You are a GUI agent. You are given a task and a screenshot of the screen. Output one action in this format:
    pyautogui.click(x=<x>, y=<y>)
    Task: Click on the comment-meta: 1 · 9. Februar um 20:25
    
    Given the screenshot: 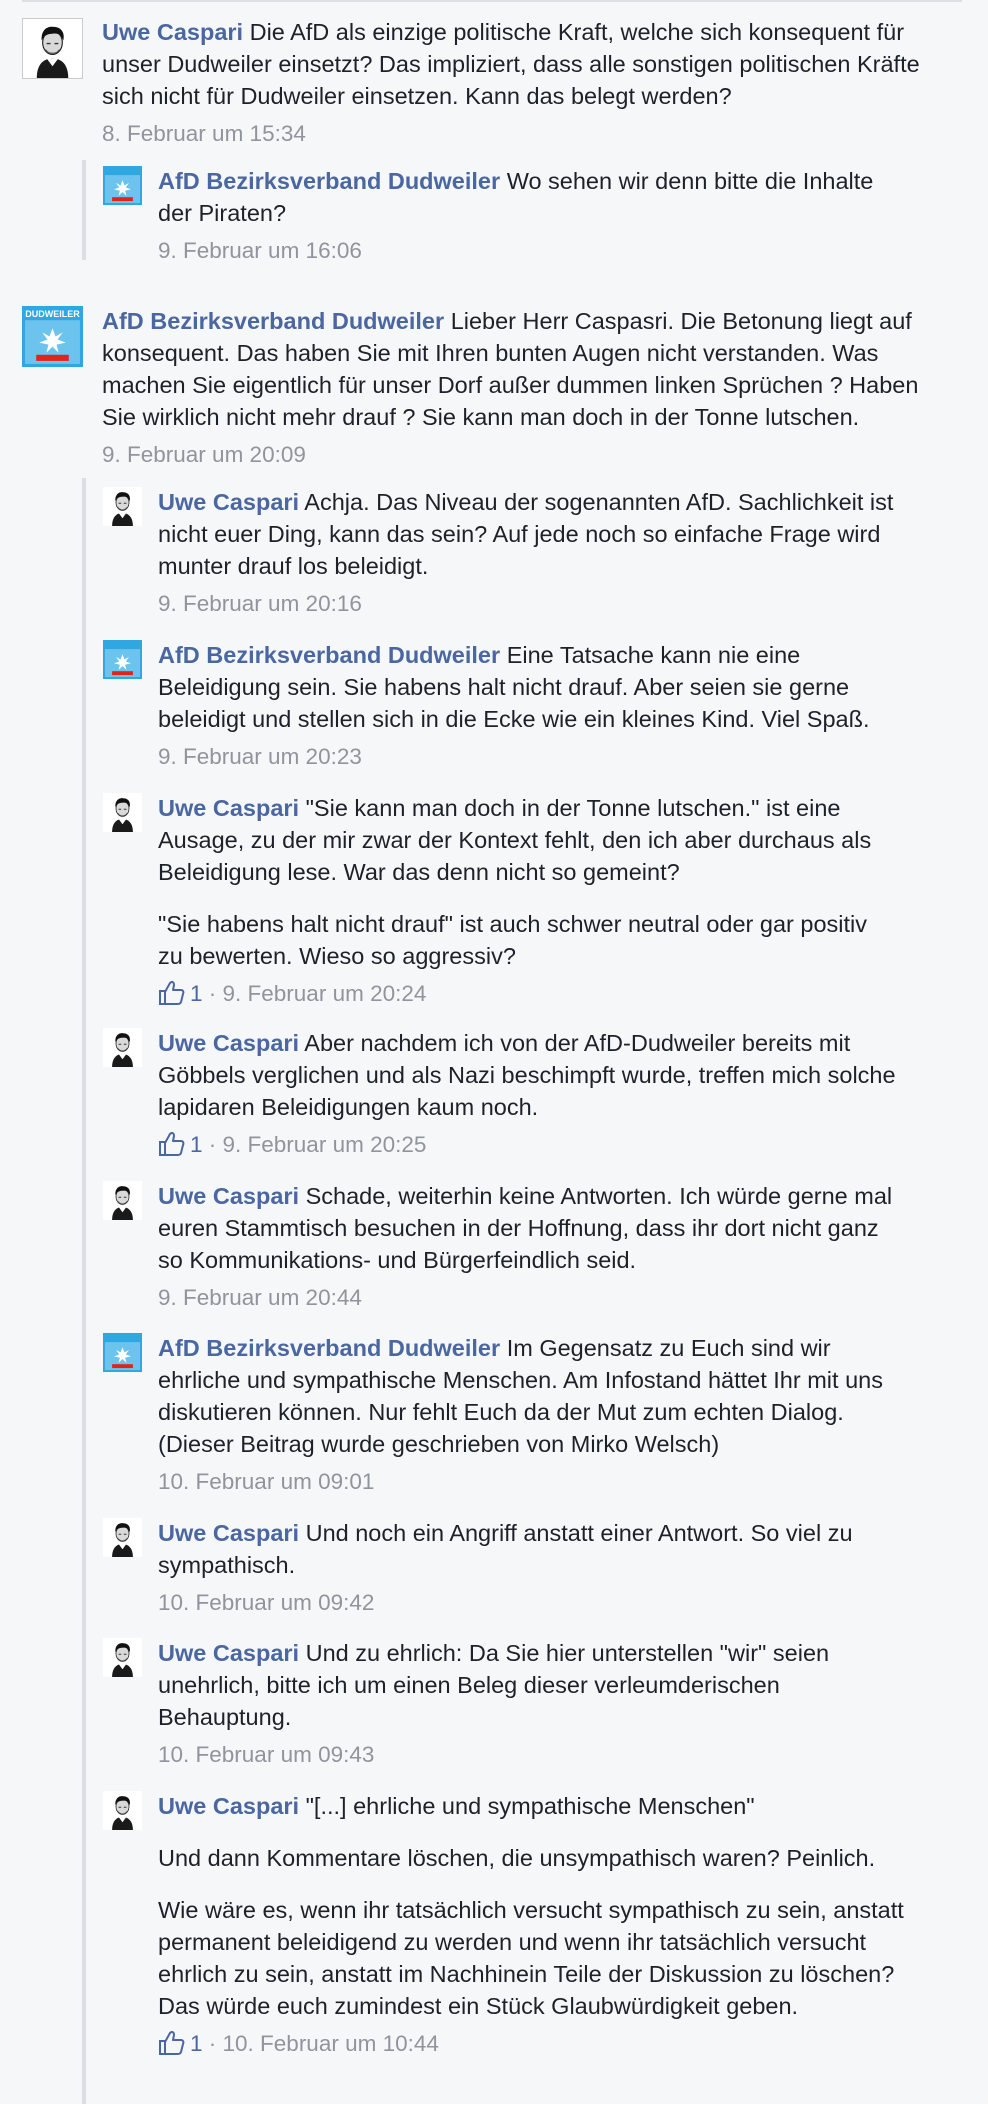 What is the action you would take?
    pyautogui.click(x=528, y=1145)
    